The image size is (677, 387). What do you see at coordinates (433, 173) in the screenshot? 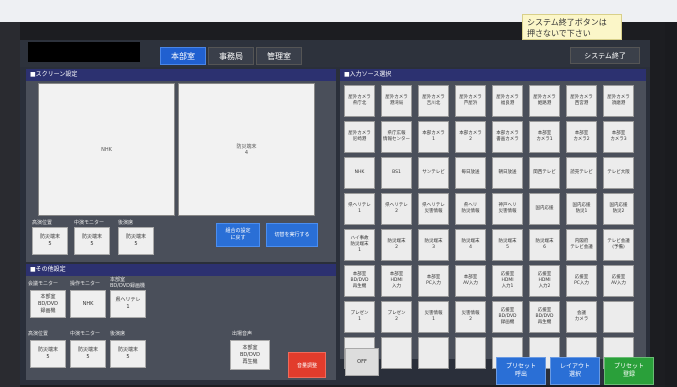
I see `source-button: サンテレビ` at bounding box center [433, 173].